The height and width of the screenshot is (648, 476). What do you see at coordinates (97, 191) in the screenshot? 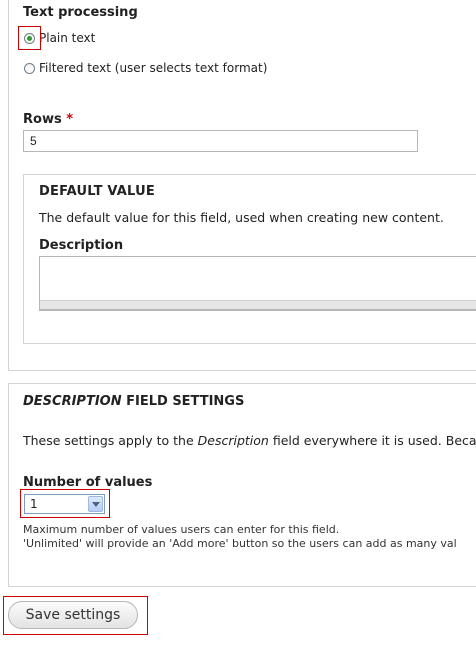
I see `default-value-title: DEFAULT VALUE` at bounding box center [97, 191].